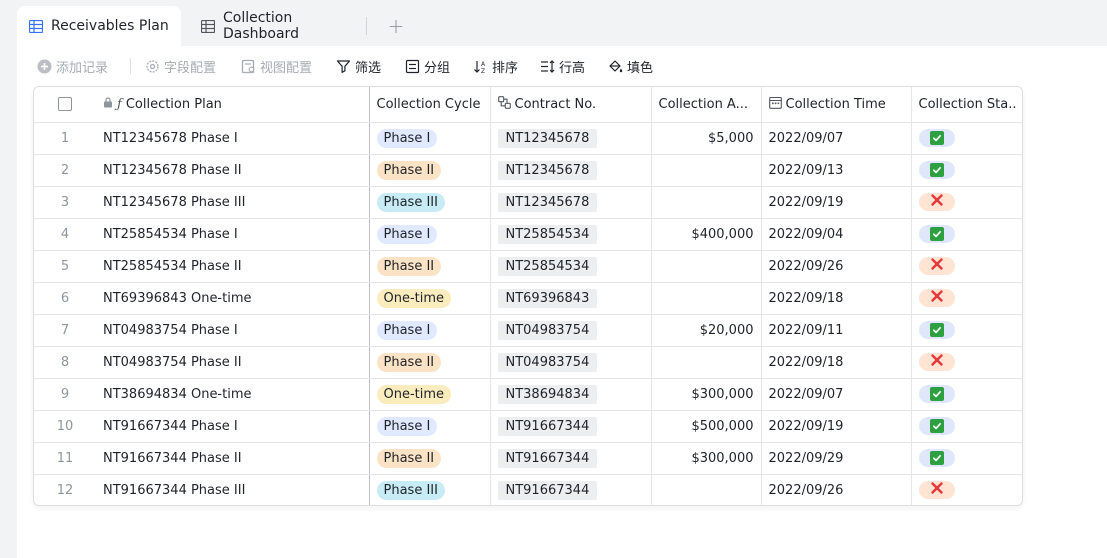  What do you see at coordinates (233, 266) in the screenshot?
I see `cell-collection-plan: NT25854534 Phase II` at bounding box center [233, 266].